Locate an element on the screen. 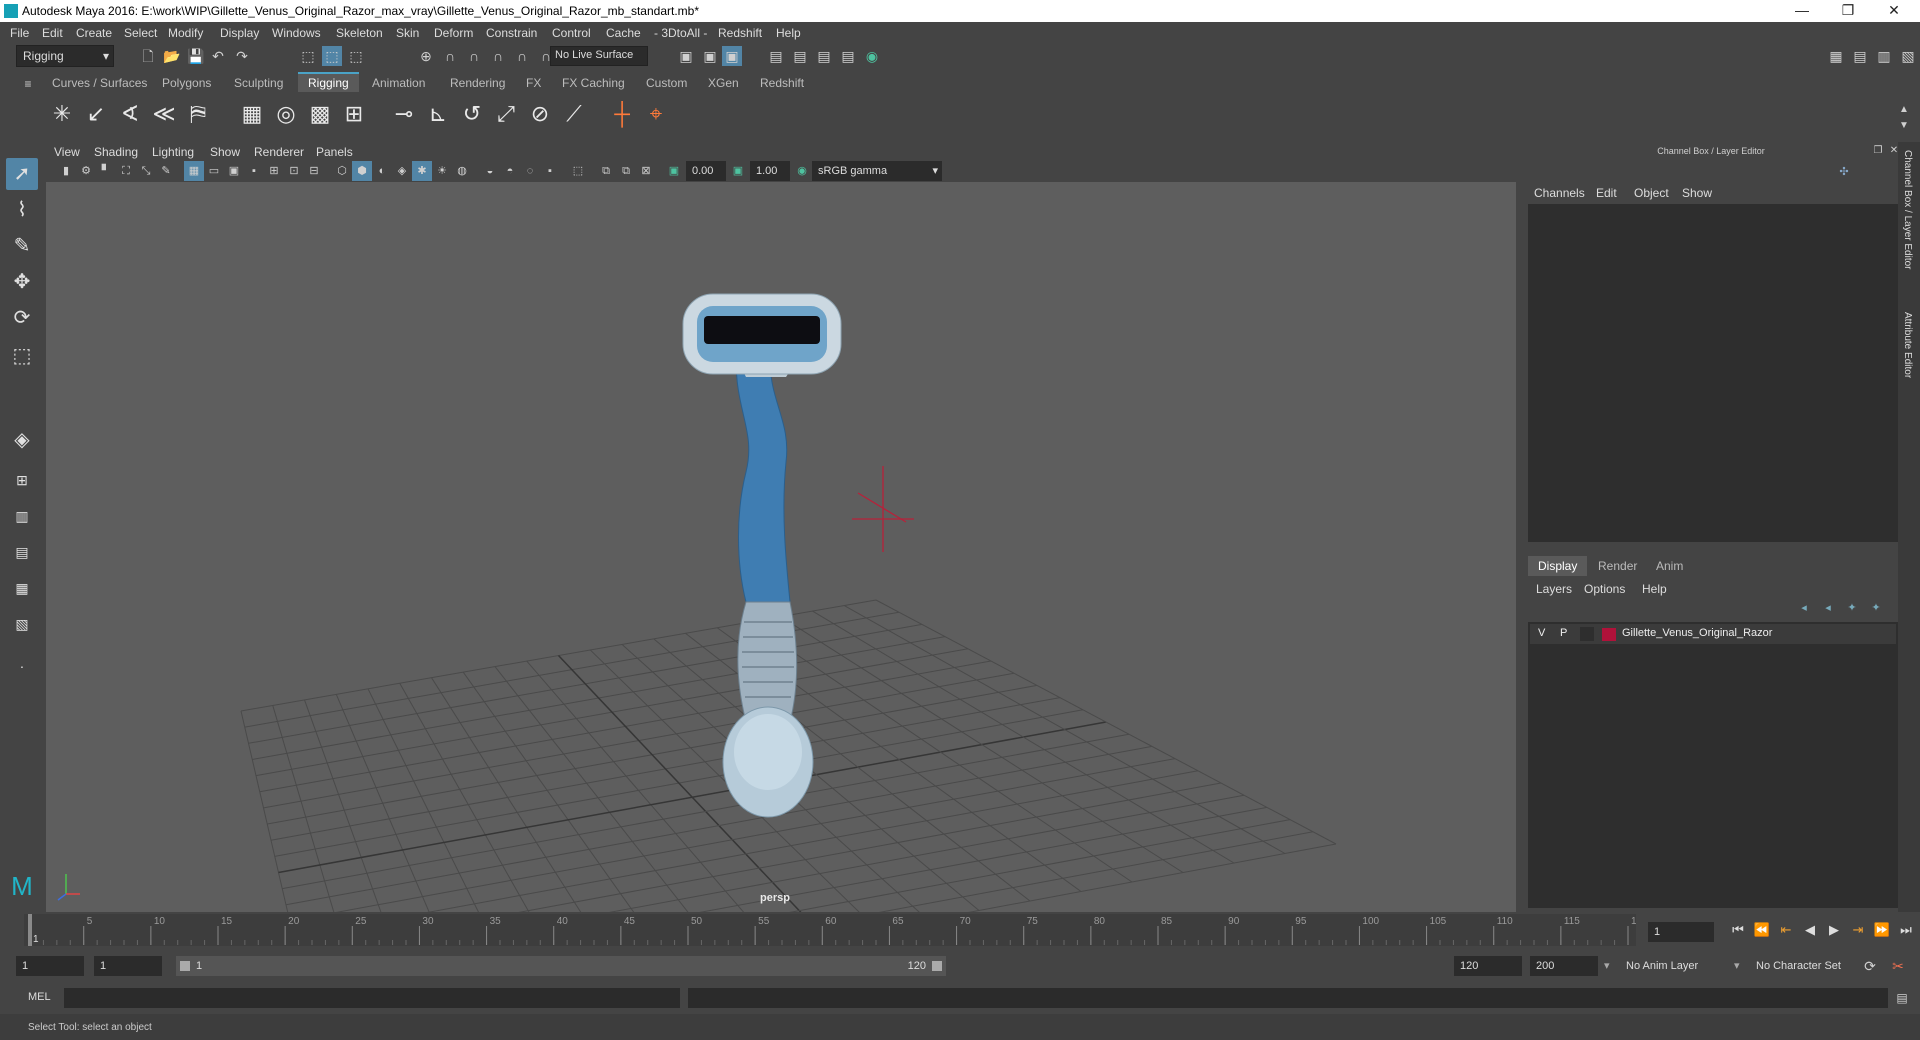 This screenshot has height=1040, width=1920. tab-curves-surfaces: Curves / Surfaces is located at coordinates (99, 83).